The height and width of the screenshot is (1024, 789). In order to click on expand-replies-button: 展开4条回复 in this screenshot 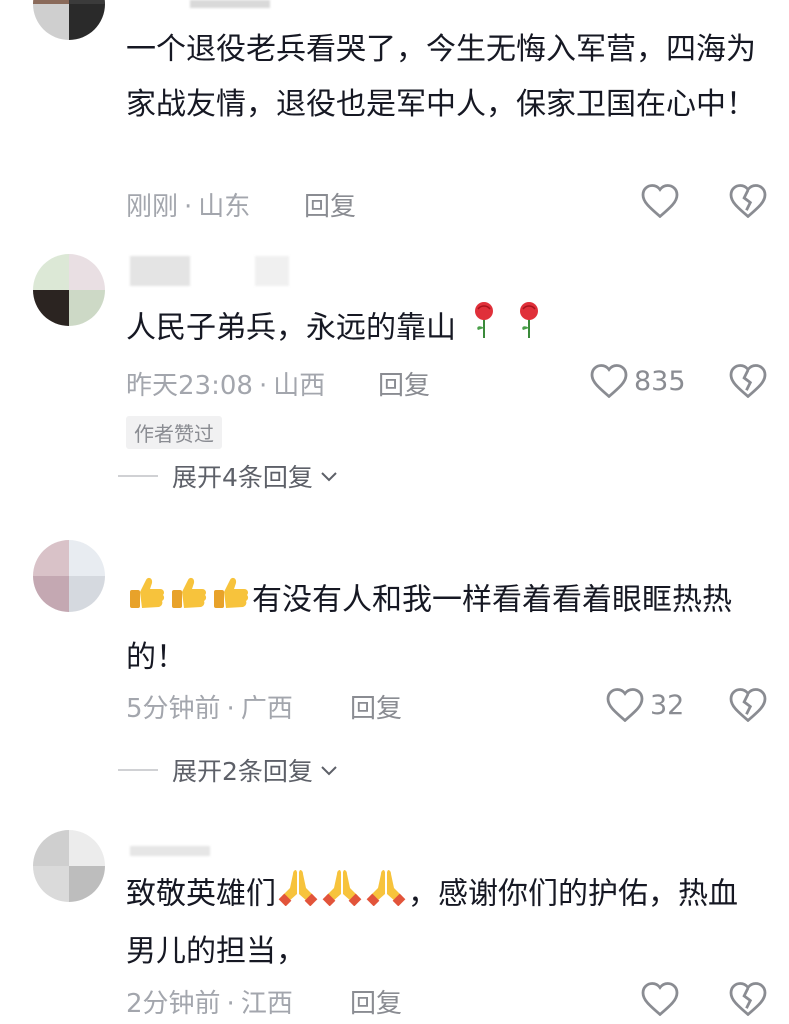, I will do `click(229, 476)`.